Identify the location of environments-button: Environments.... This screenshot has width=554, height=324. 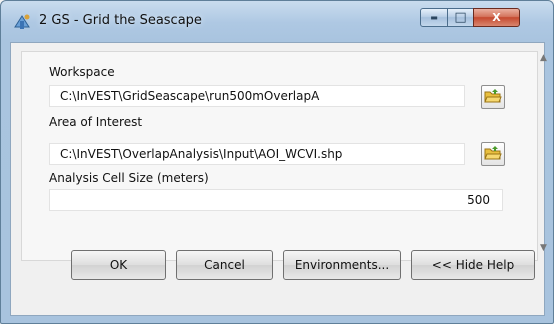
(342, 265).